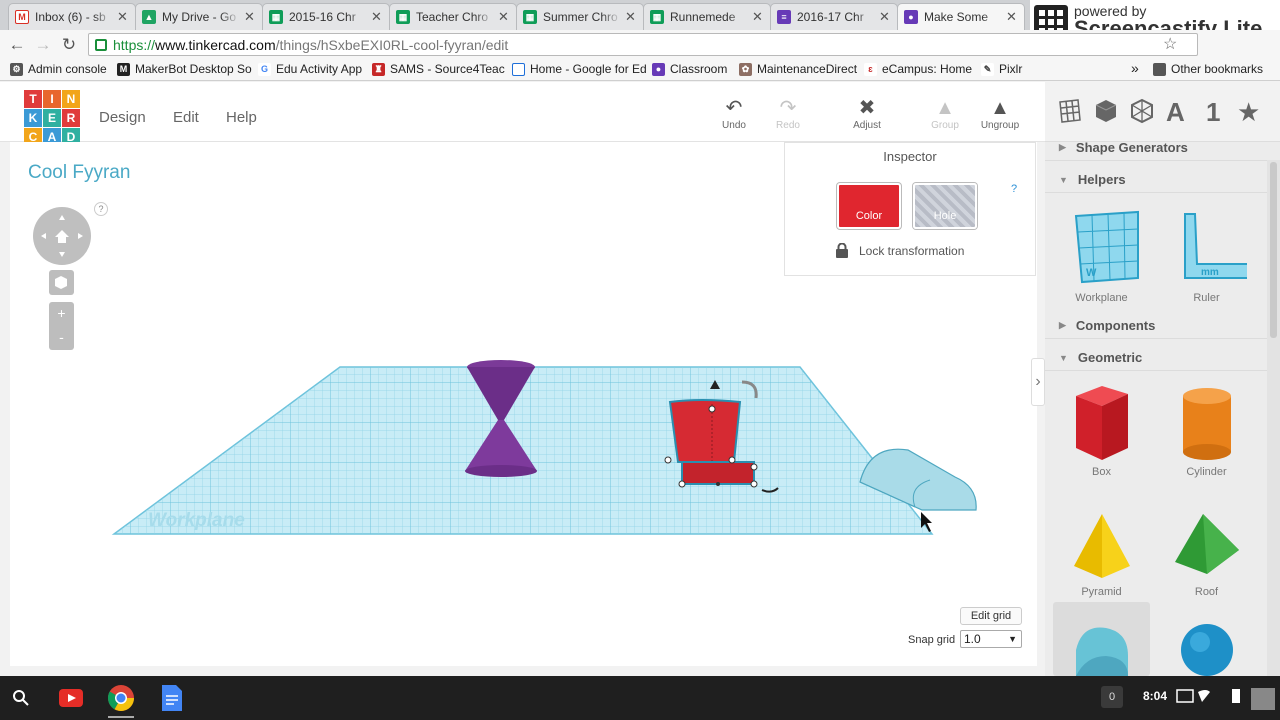  Describe the element at coordinates (186, 117) in the screenshot. I see `menu-edit: Edit` at that location.